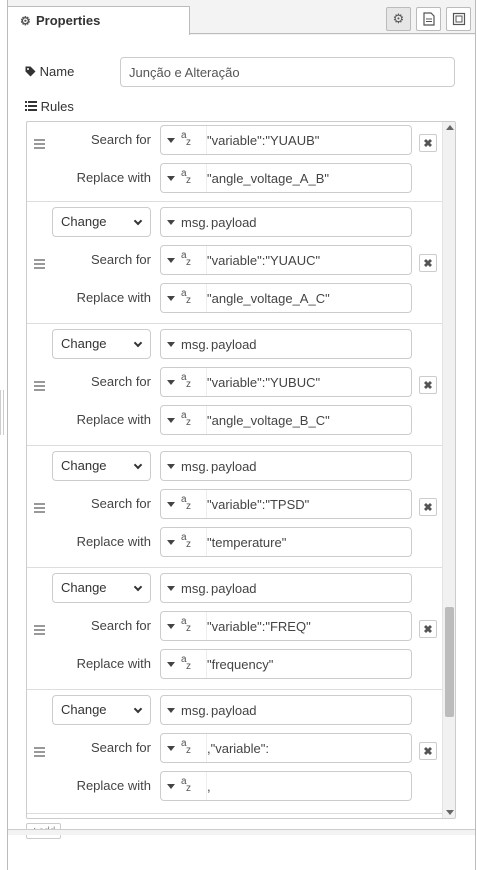 This screenshot has width=477, height=870. What do you see at coordinates (268, 420) in the screenshot?
I see `replace-value: "angle_voltage_B_C"` at bounding box center [268, 420].